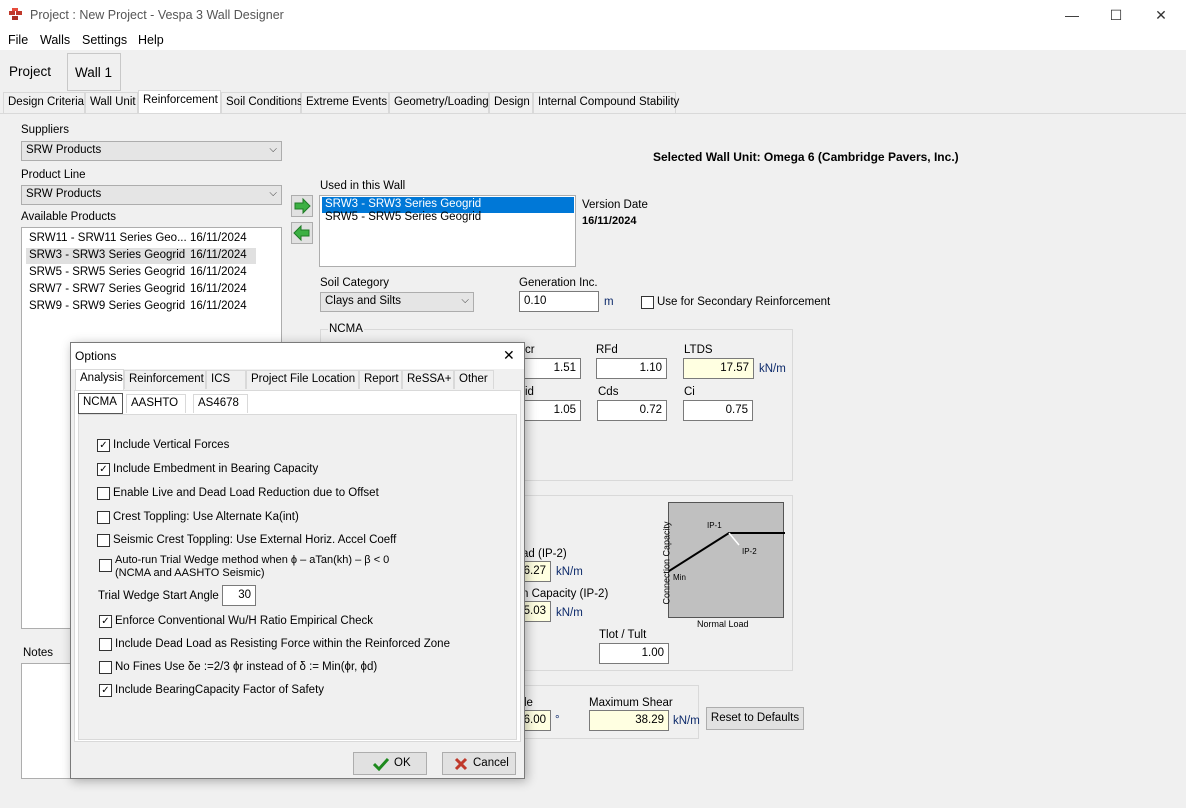 The image size is (1186, 808). Describe the element at coordinates (689, 392) in the screenshot. I see `ci-label: Ci` at that location.